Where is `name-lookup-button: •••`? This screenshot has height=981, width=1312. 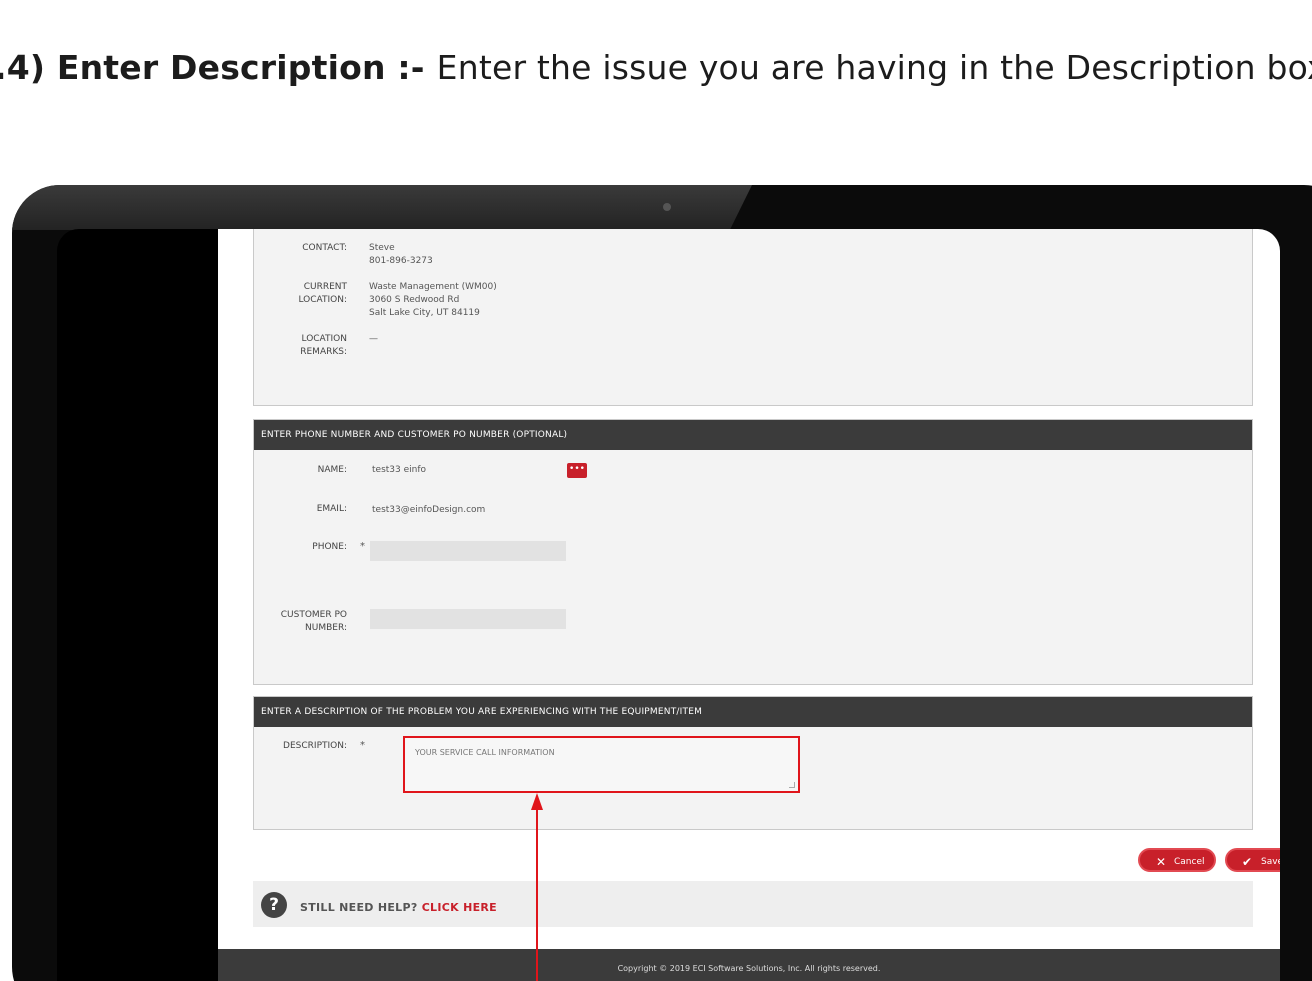
name-lookup-button: ••• is located at coordinates (577, 470).